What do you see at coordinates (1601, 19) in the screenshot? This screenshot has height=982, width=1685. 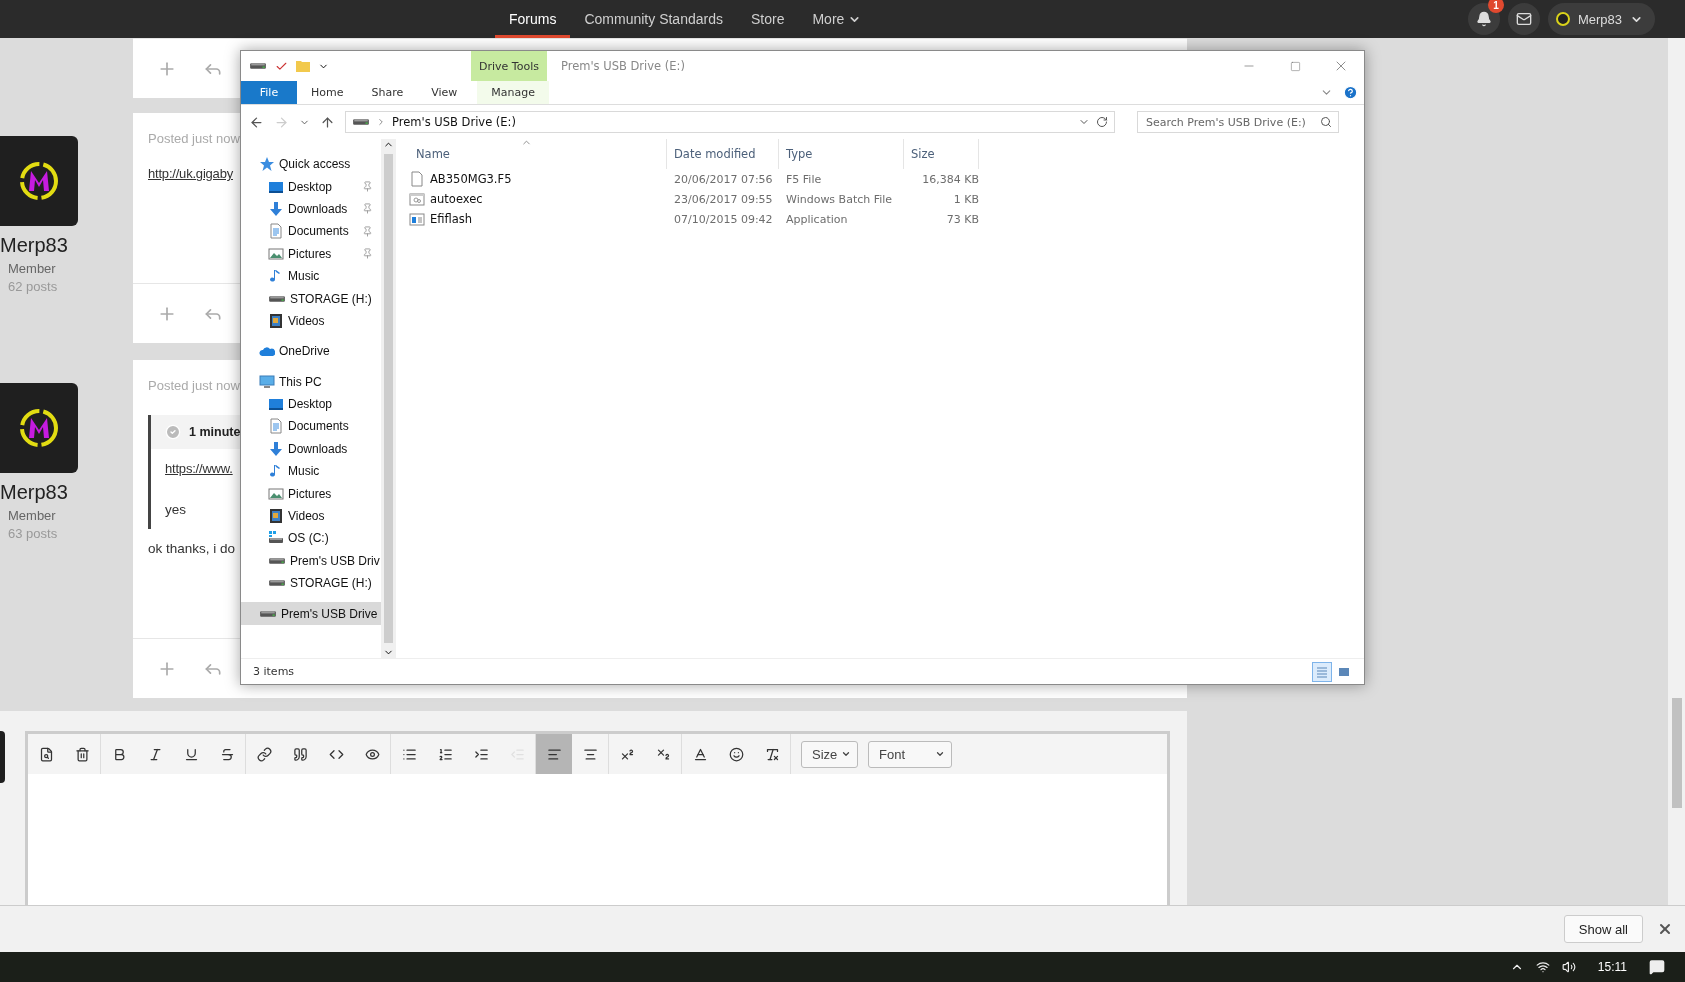 I see `user-menu-button: Merp83` at bounding box center [1601, 19].